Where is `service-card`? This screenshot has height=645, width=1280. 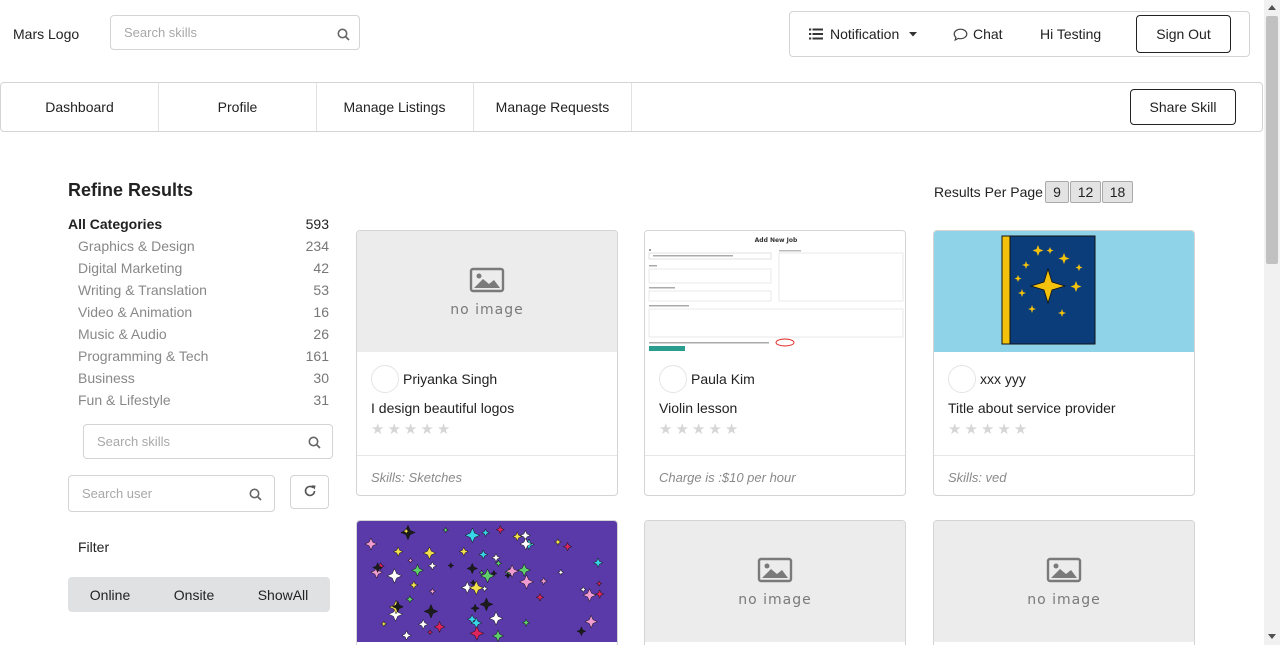
service-card is located at coordinates (487, 582).